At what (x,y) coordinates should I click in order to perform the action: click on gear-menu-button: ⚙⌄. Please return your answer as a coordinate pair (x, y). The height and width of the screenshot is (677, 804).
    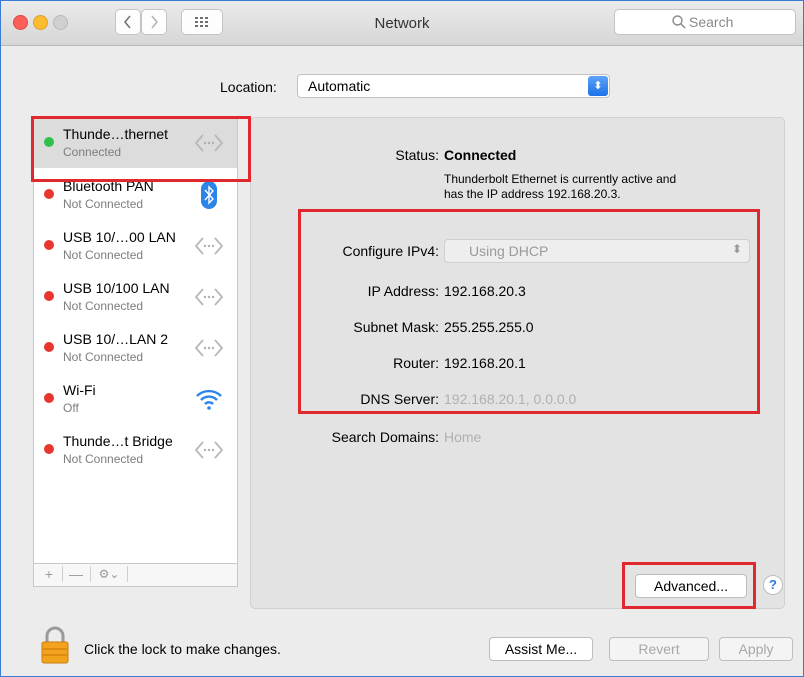
    Looking at the image, I should click on (109, 574).